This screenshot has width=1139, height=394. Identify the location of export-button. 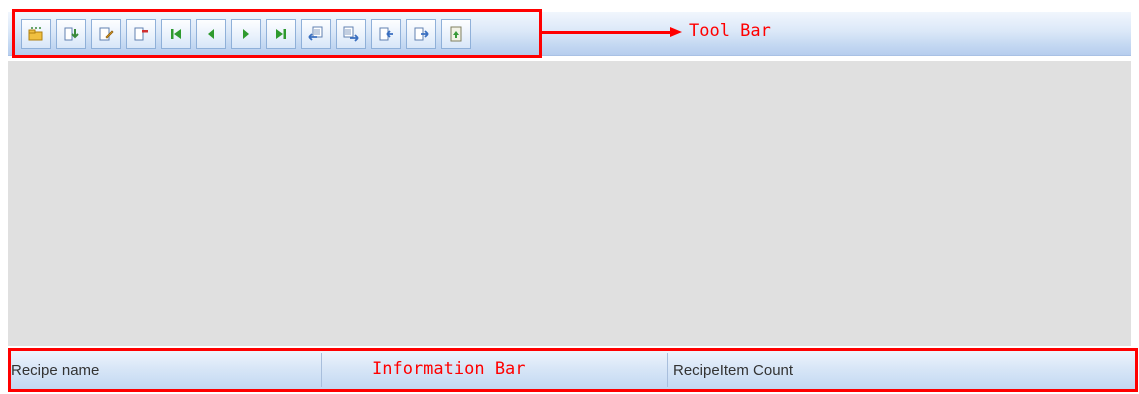
(421, 33).